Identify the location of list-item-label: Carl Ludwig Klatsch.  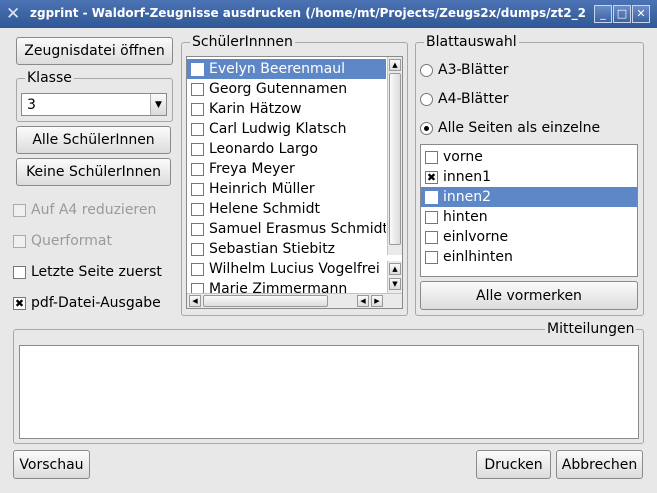
(278, 129).